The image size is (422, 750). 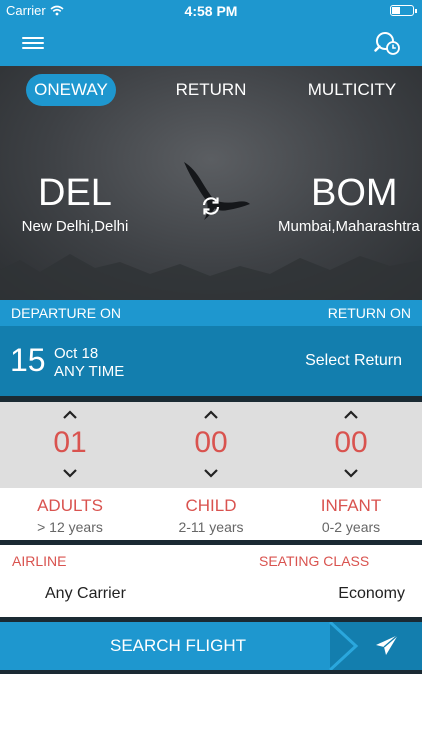 What do you see at coordinates (66, 313) in the screenshot?
I see `departure-label: DEPARTURE ON` at bounding box center [66, 313].